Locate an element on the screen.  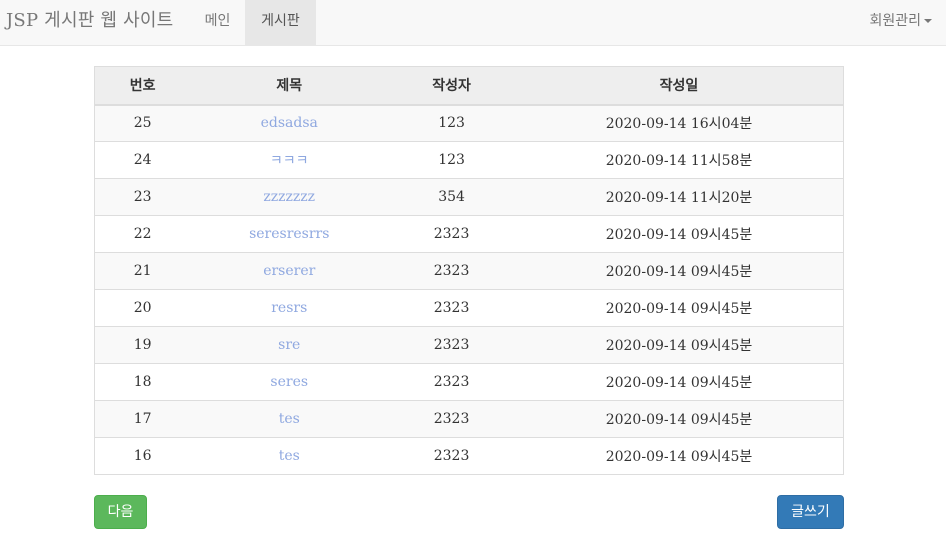
table-row: 25 edsadsa 123 2020-09-14 16시04분 is located at coordinates (469, 123).